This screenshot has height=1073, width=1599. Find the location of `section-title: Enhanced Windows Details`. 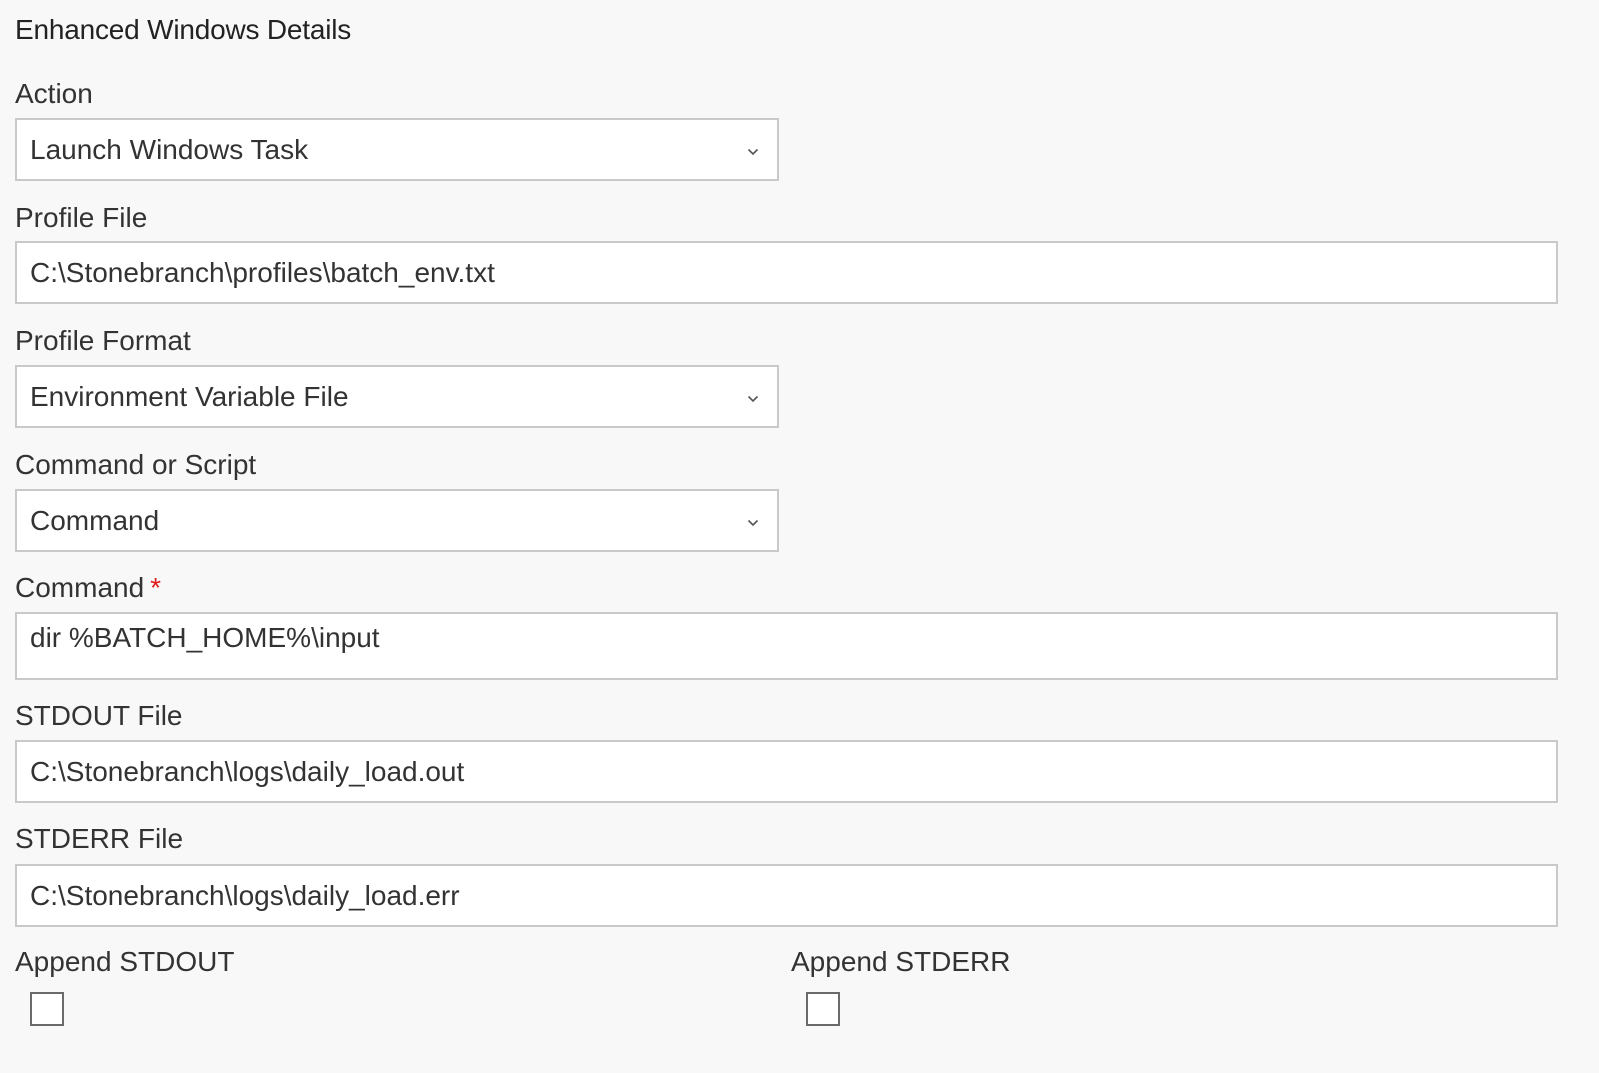

section-title: Enhanced Windows Details is located at coordinates (183, 29).